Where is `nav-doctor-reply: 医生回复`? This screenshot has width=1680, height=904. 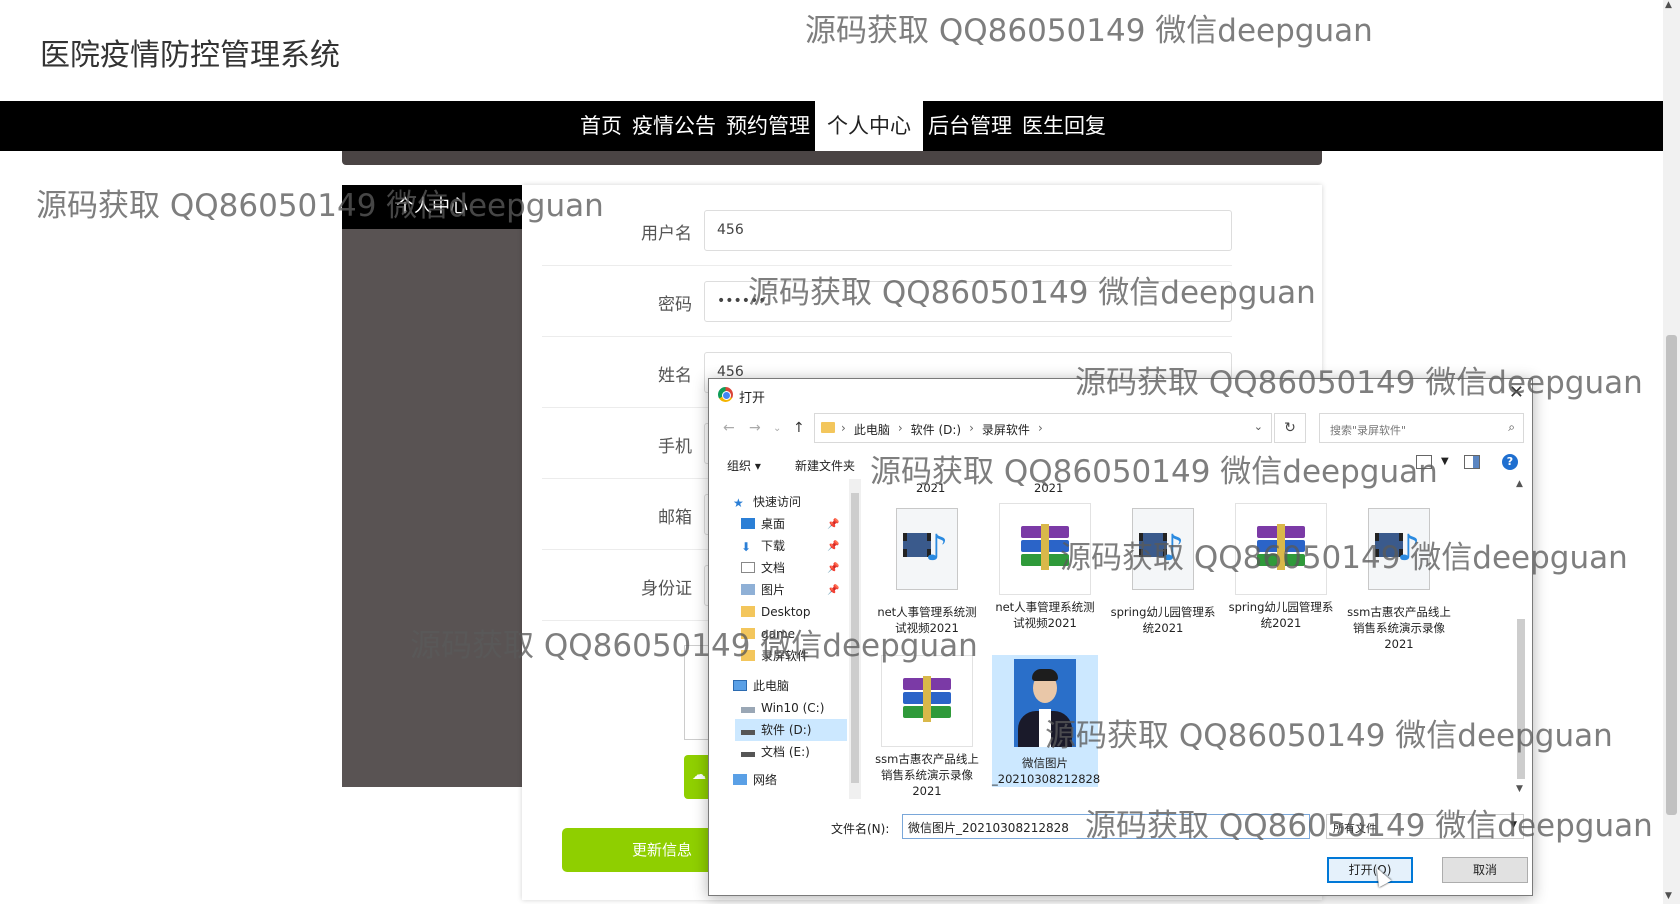 nav-doctor-reply: 医生回复 is located at coordinates (1064, 126).